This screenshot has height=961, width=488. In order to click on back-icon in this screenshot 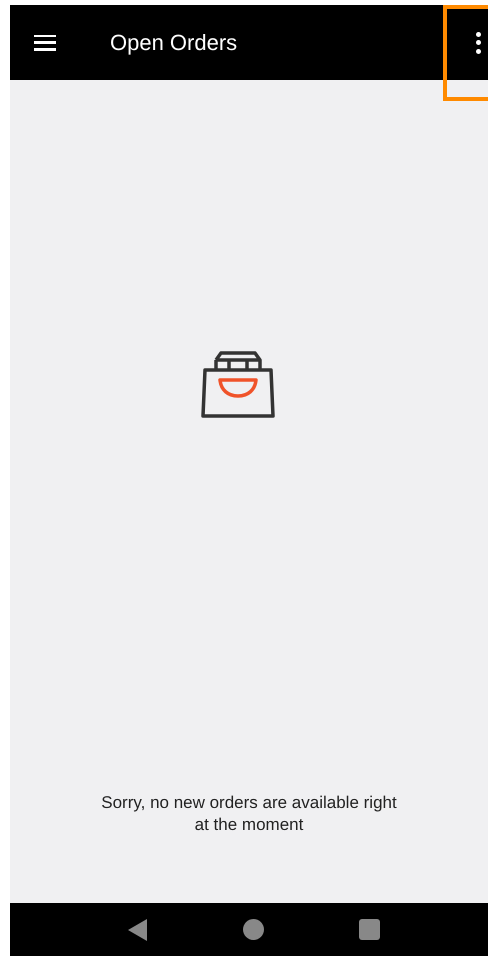, I will do `click(138, 929)`.